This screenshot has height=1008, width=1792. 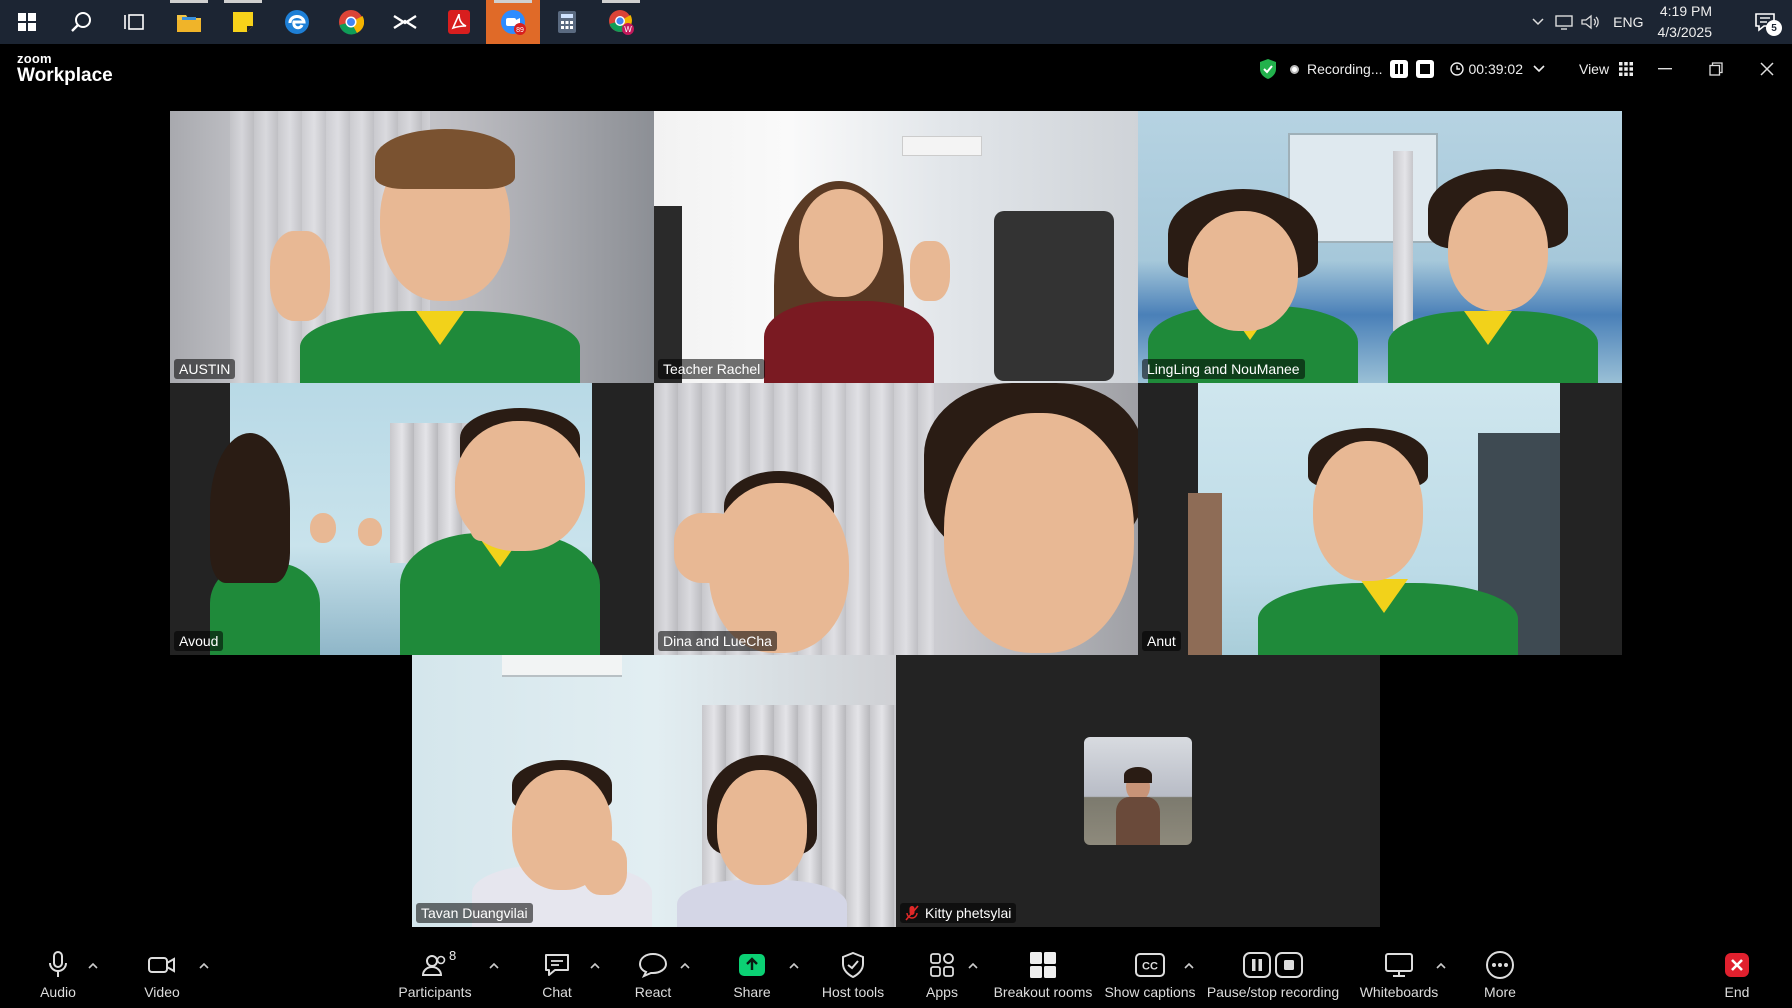 I want to click on breakout-rooms-button: Breakout rooms, so click(x=1043, y=977).